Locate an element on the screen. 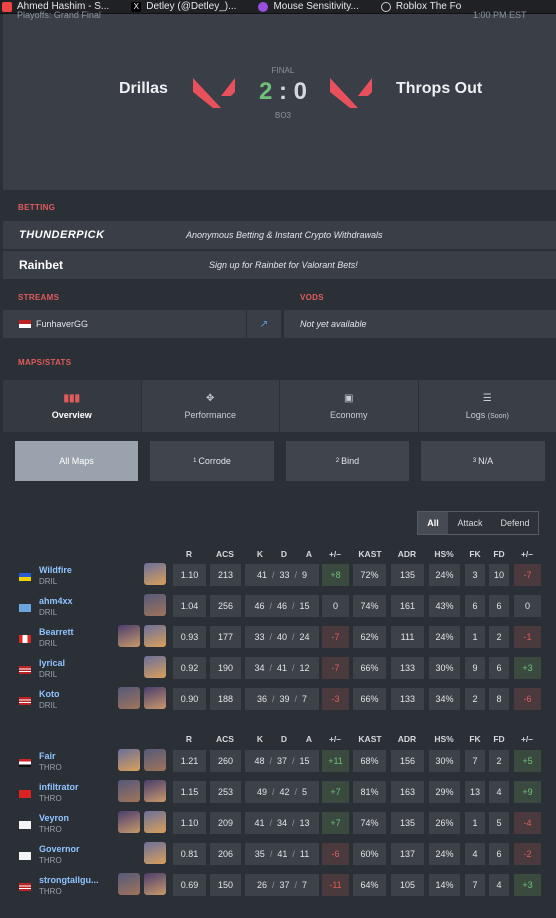  player-name: Fair is located at coordinates (47, 756).